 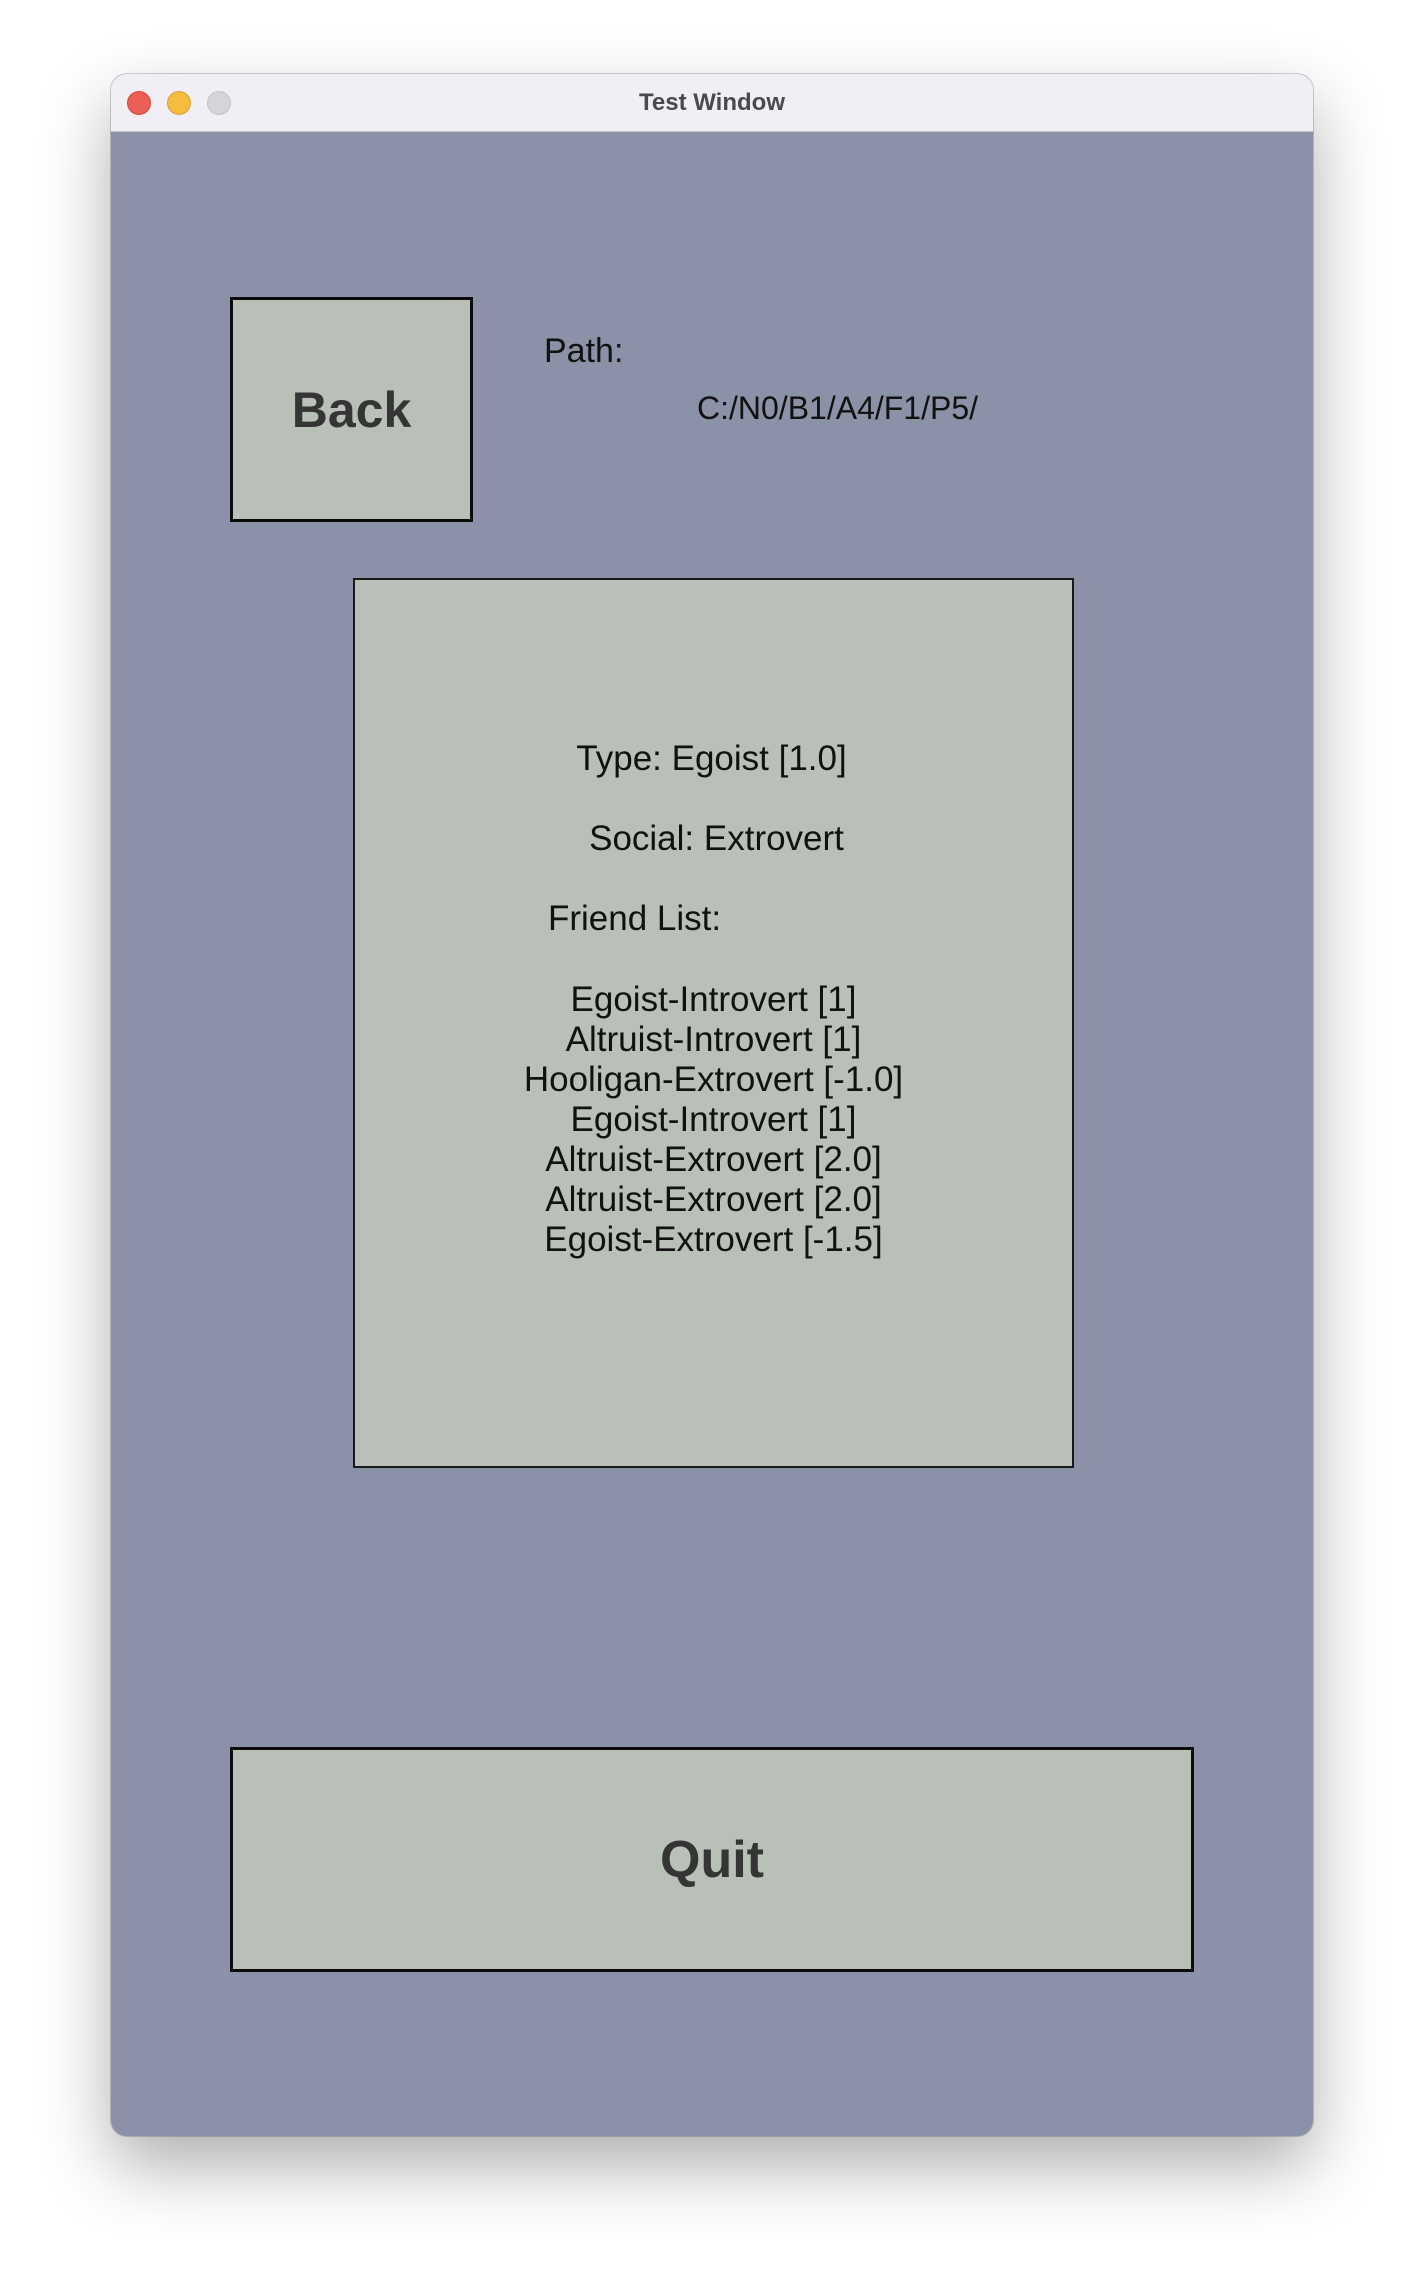 I want to click on friend-list-item: Altruist-Introvert [1], so click(x=713, y=1039).